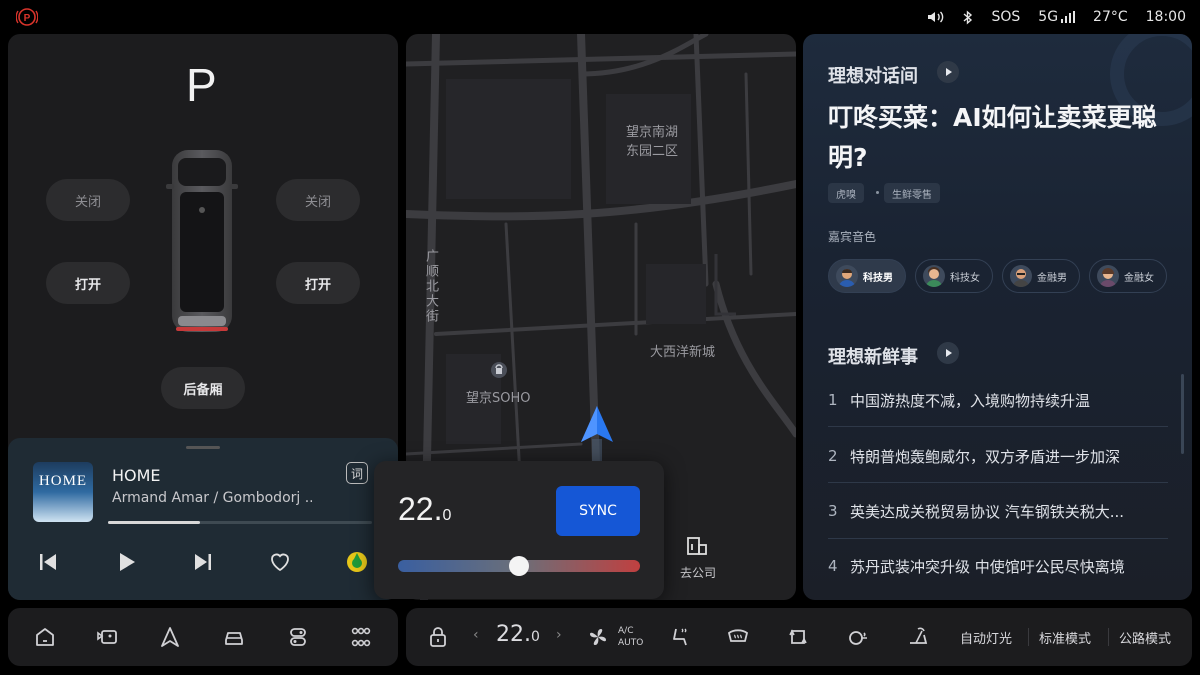 This screenshot has height=675, width=1200. What do you see at coordinates (201, 85) in the screenshot?
I see `gear-indicator: P` at bounding box center [201, 85].